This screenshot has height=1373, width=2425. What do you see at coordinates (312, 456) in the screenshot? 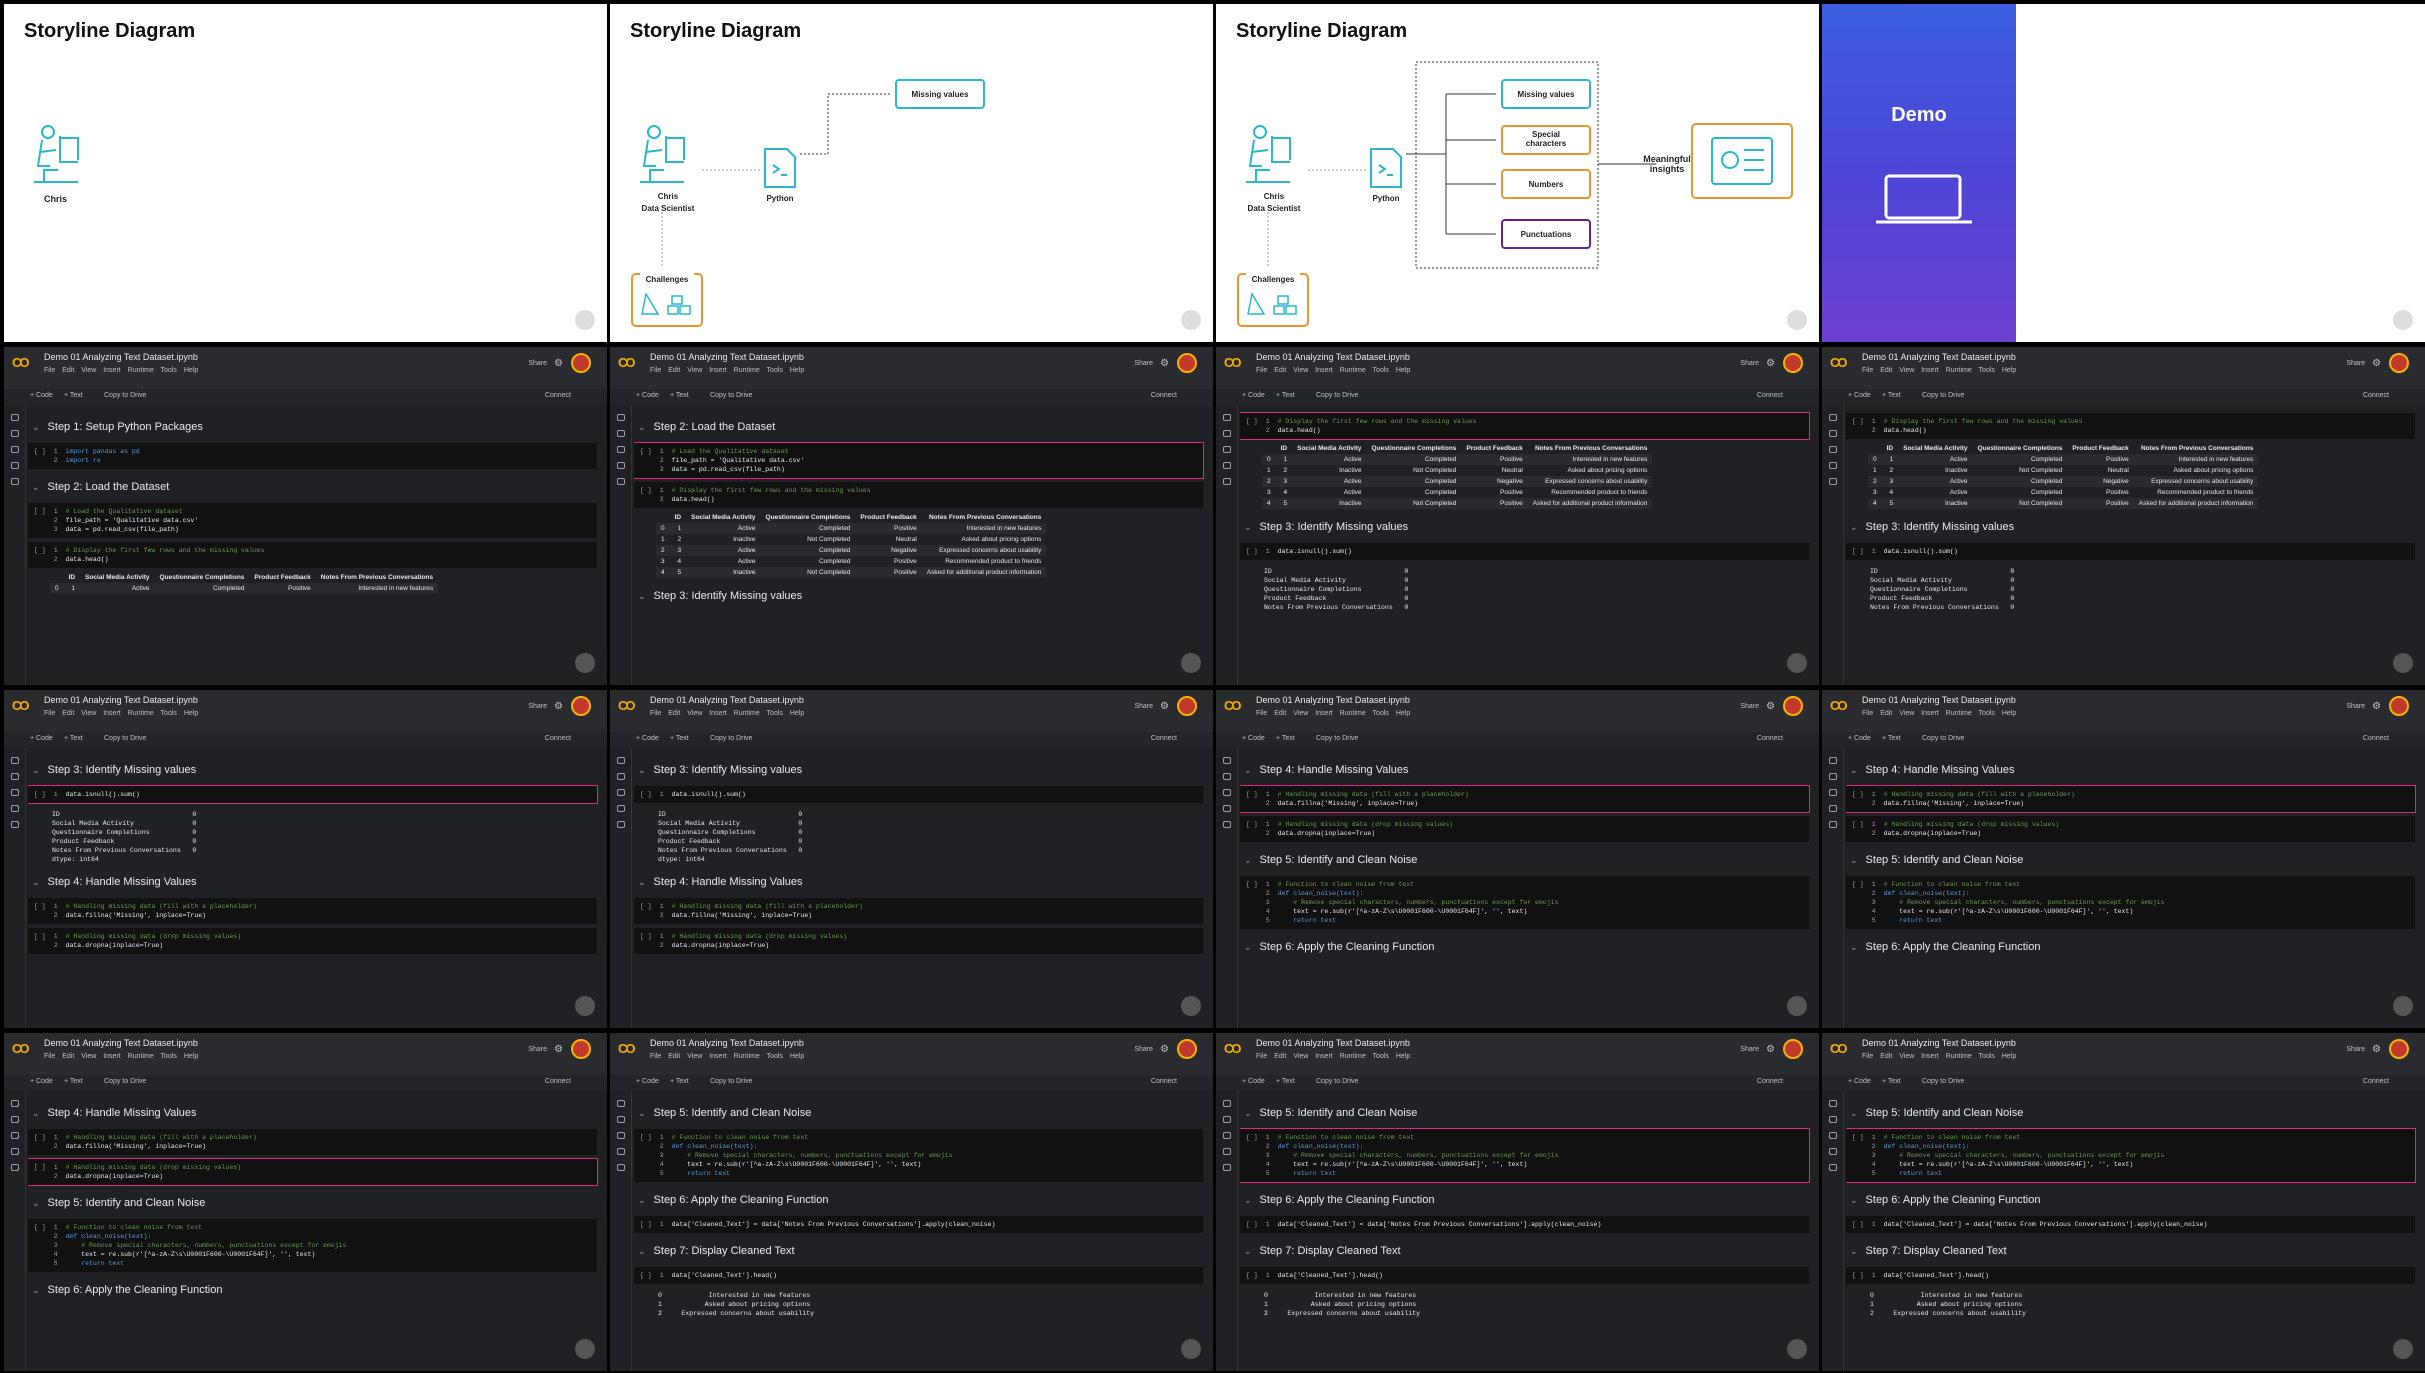
I see `code-cell: [ ] 1 import pandas as pd 2 import re` at bounding box center [312, 456].